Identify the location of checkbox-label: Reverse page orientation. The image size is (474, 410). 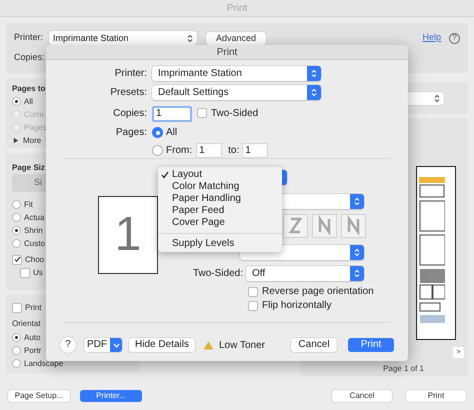
(318, 291).